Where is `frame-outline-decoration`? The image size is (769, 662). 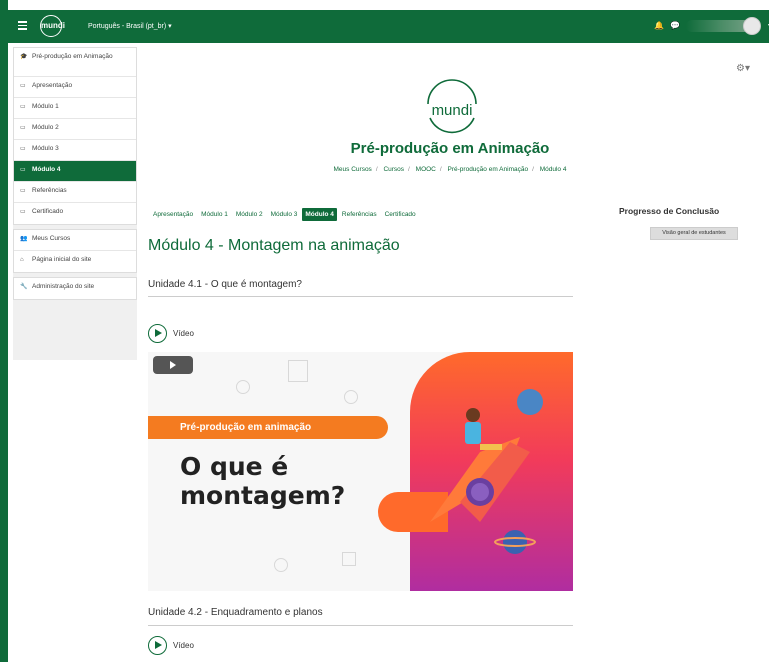
frame-outline-decoration is located at coordinates (349, 559).